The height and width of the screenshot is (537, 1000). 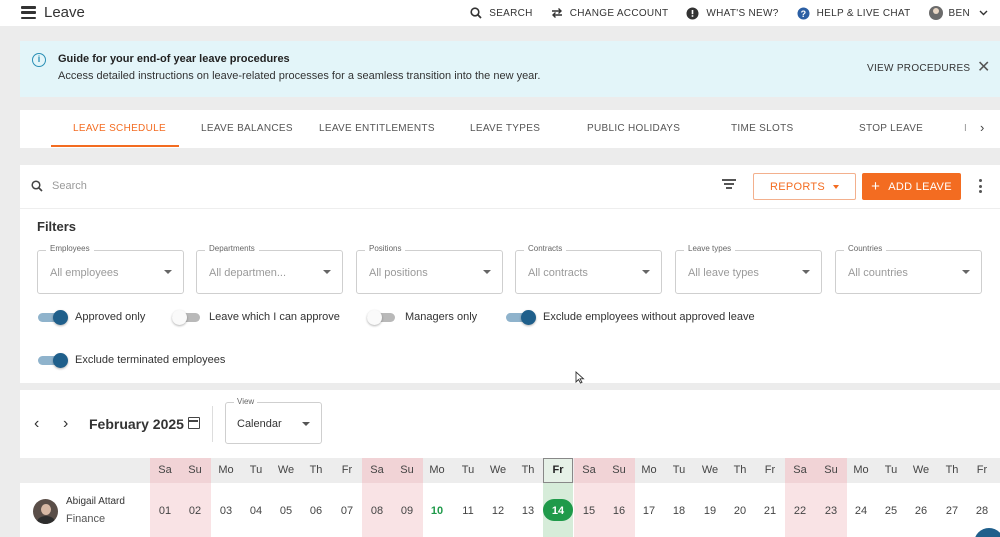 I want to click on active-tab-indicator, so click(x=115, y=146).